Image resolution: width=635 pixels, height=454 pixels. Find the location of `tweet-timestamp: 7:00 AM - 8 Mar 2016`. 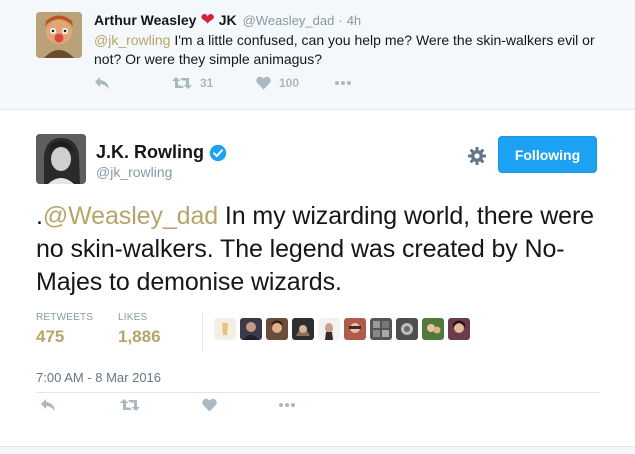

tweet-timestamp: 7:00 AM - 8 Mar 2016 is located at coordinates (98, 377).